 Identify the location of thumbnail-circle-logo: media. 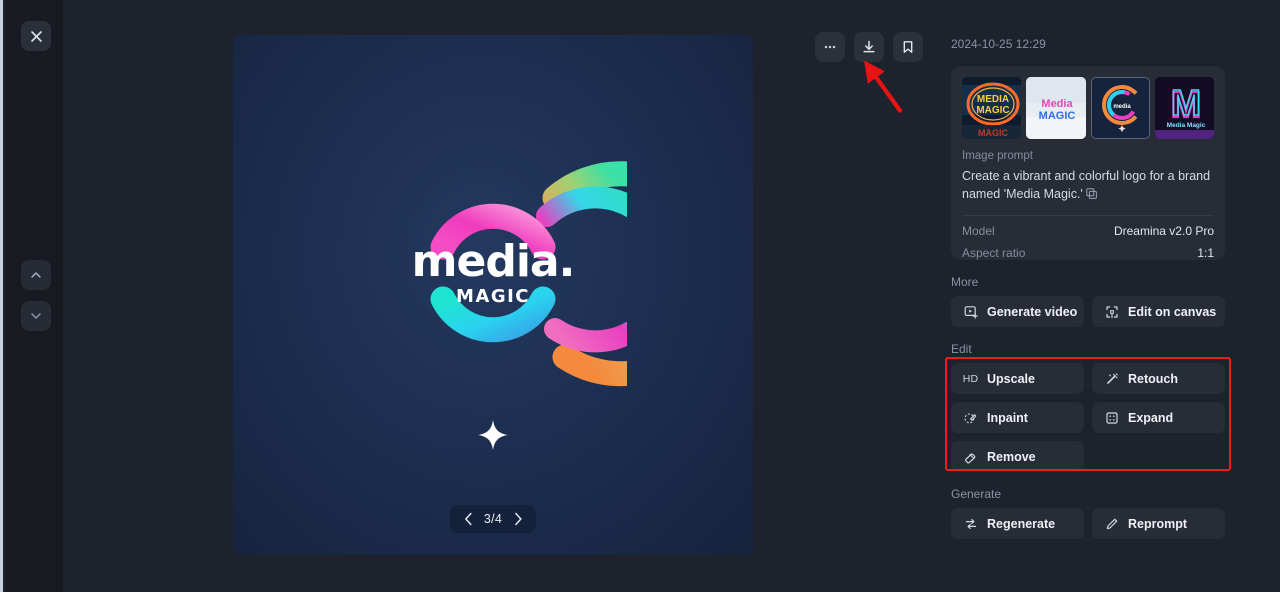
(1120, 108).